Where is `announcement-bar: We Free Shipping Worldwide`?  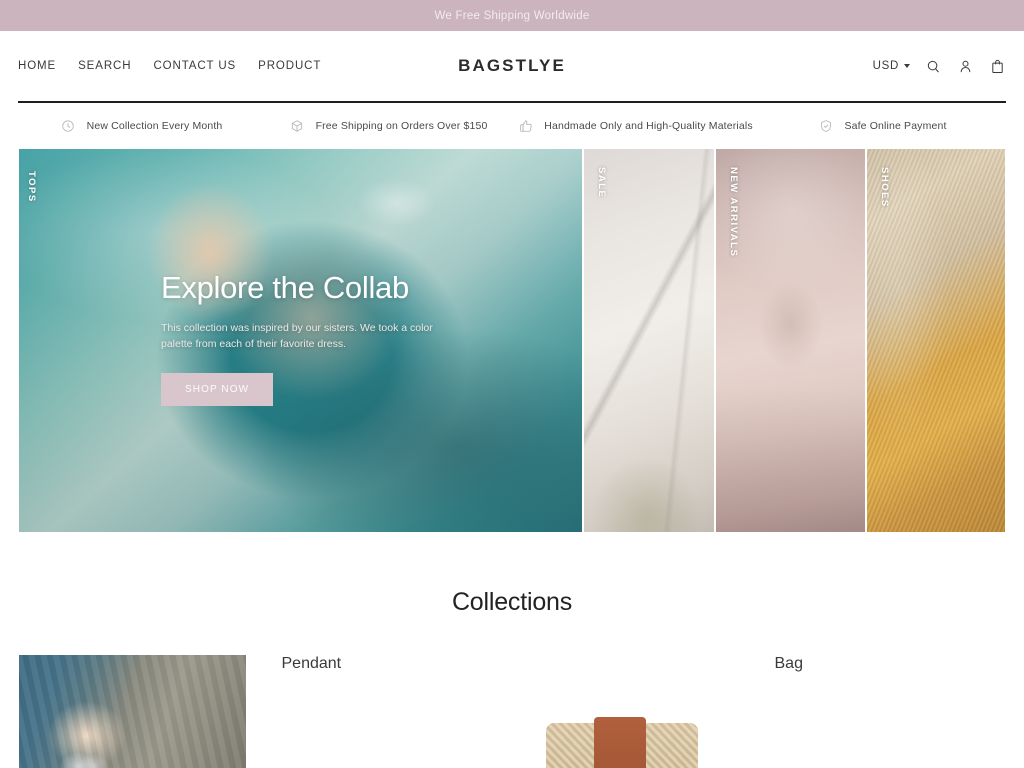
announcement-bar: We Free Shipping Worldwide is located at coordinates (512, 15).